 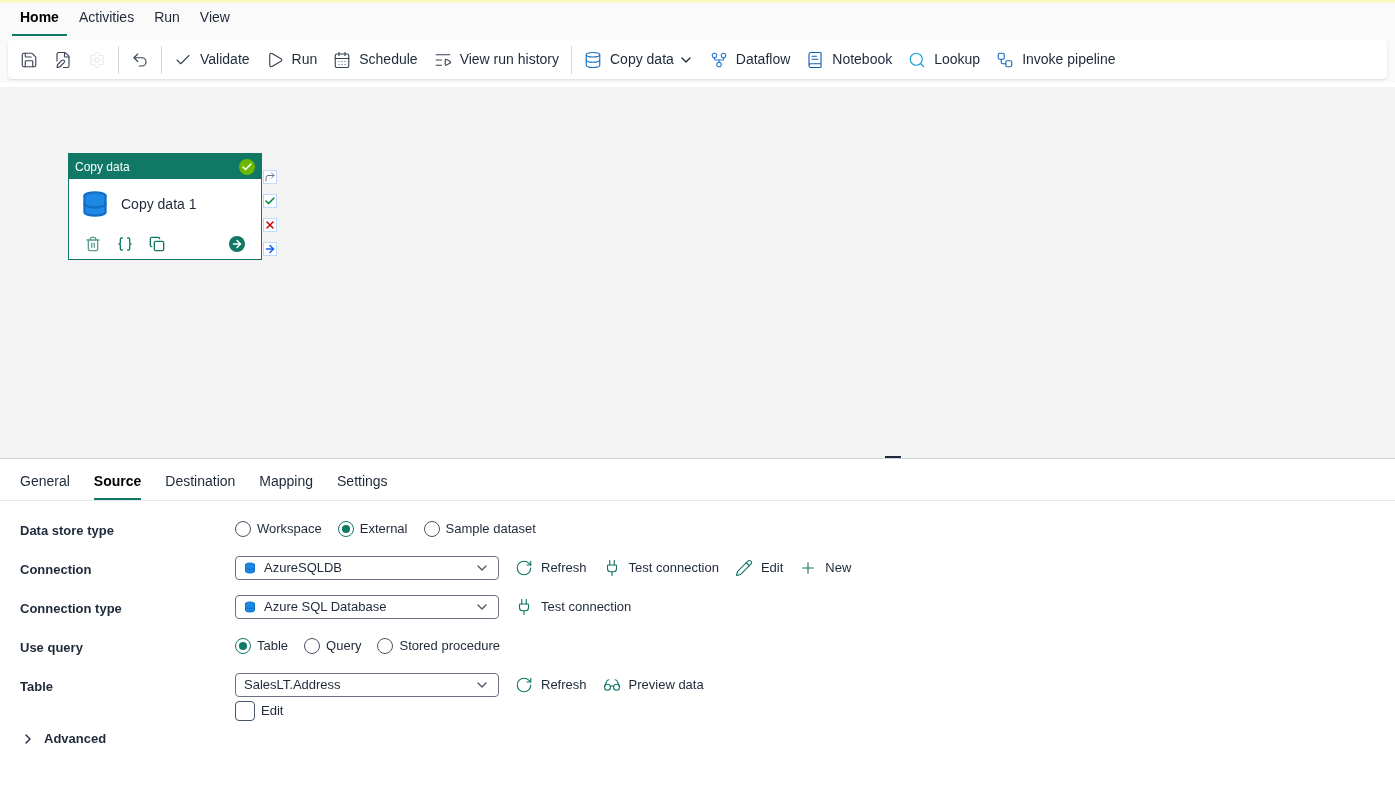 I want to click on completion-icon, so click(x=270, y=249).